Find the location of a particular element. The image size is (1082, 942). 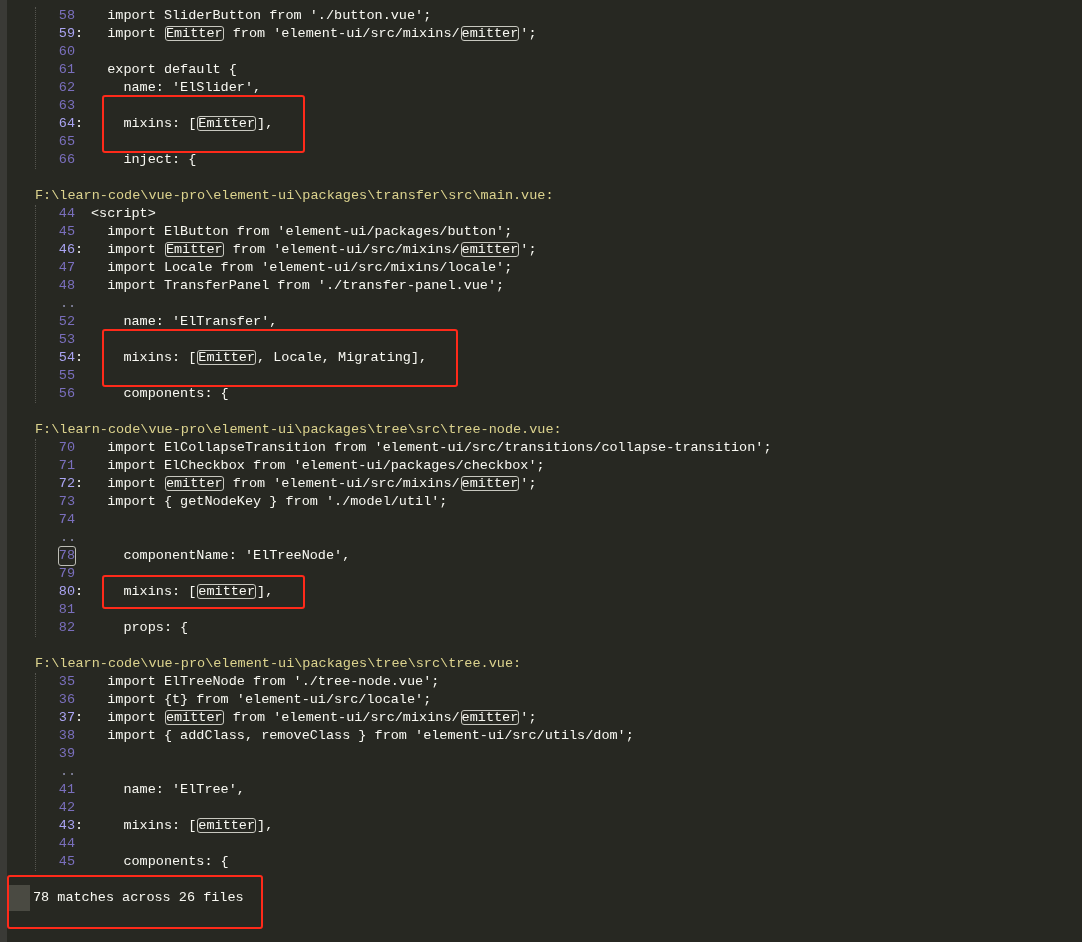

line-number: 46 is located at coordinates (66, 250).